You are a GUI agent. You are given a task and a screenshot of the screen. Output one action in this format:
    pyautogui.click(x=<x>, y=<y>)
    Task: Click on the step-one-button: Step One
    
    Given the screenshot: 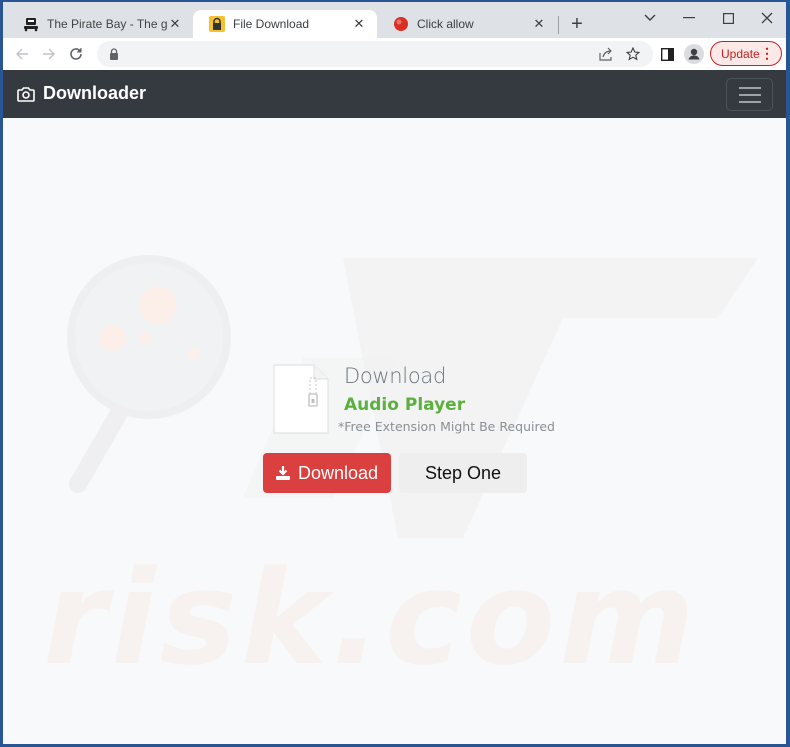 What is the action you would take?
    pyautogui.click(x=463, y=473)
    